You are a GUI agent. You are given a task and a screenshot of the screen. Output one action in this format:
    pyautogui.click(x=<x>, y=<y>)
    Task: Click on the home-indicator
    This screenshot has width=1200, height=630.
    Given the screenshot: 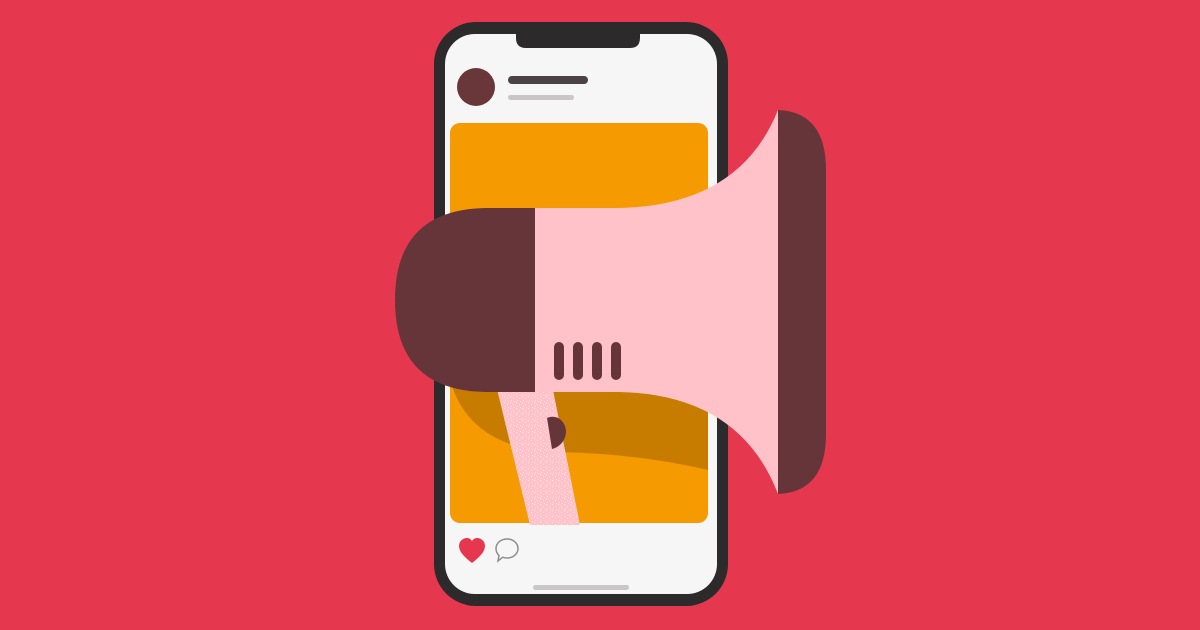 What is the action you would take?
    pyautogui.click(x=581, y=587)
    